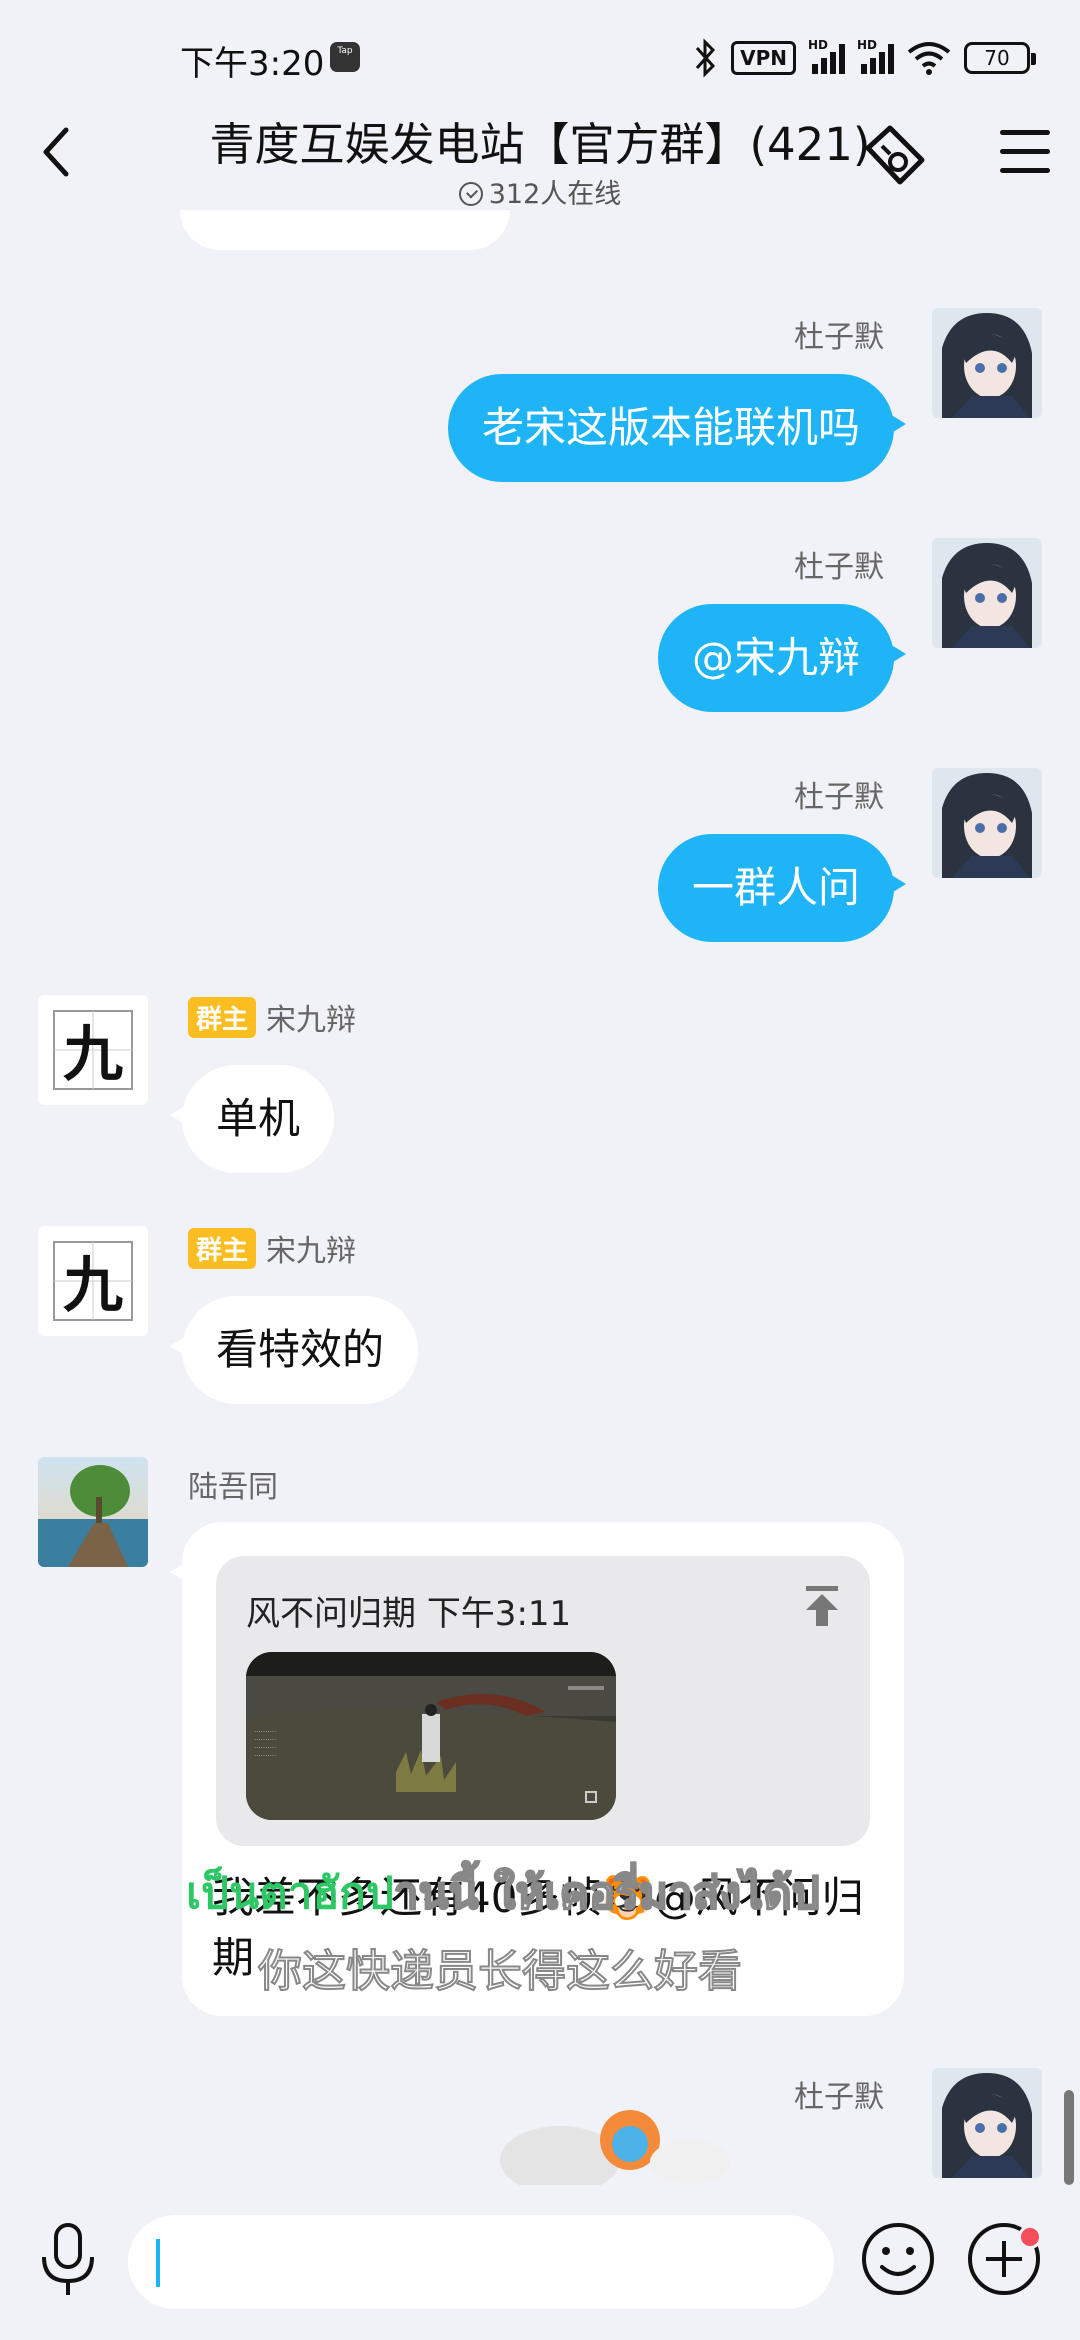 The height and width of the screenshot is (2340, 1080). Describe the element at coordinates (1069, 2137) in the screenshot. I see `scrollbar` at that location.